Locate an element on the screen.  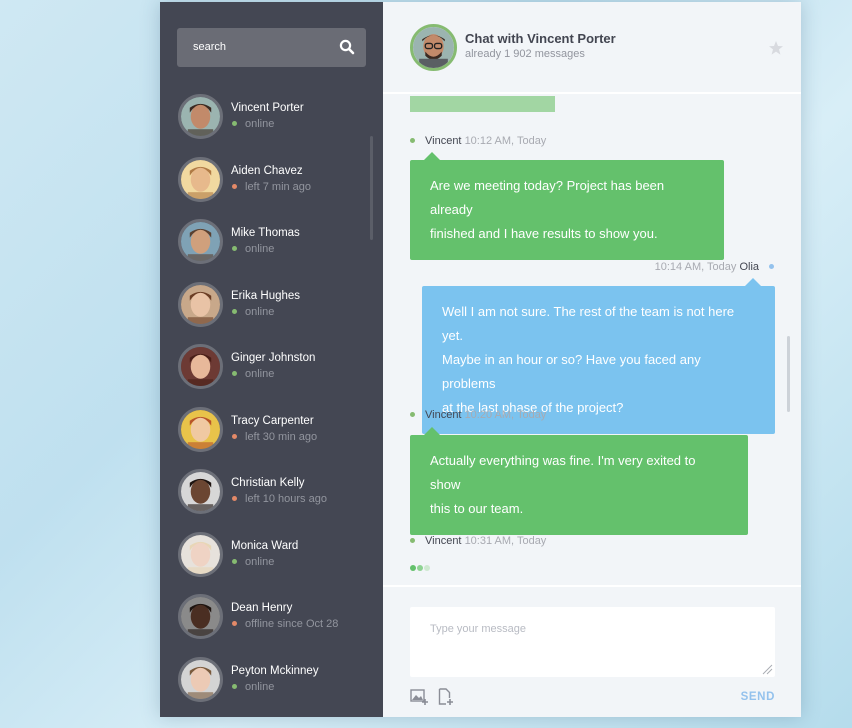
contact-name: Christian Kelly is located at coordinates (268, 483).